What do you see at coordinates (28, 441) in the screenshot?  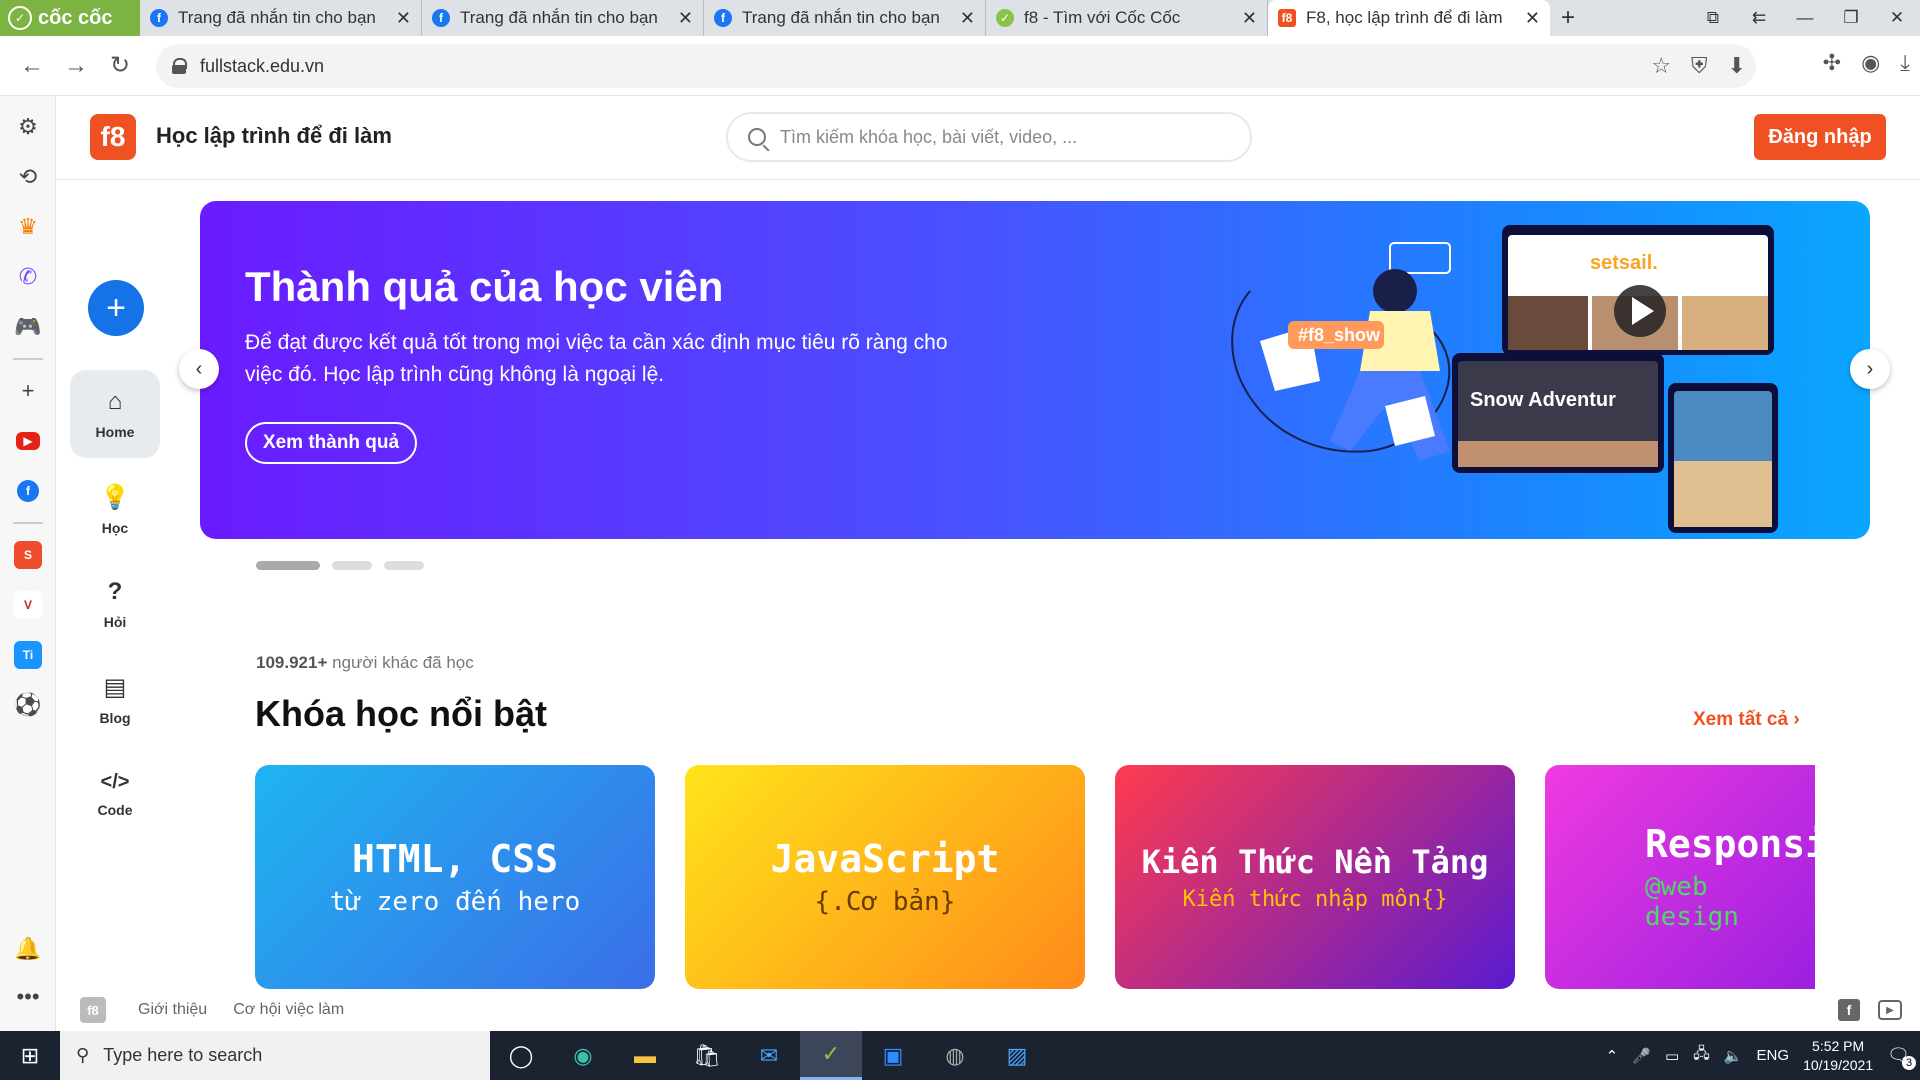 I see `youtube-icon: ▶` at bounding box center [28, 441].